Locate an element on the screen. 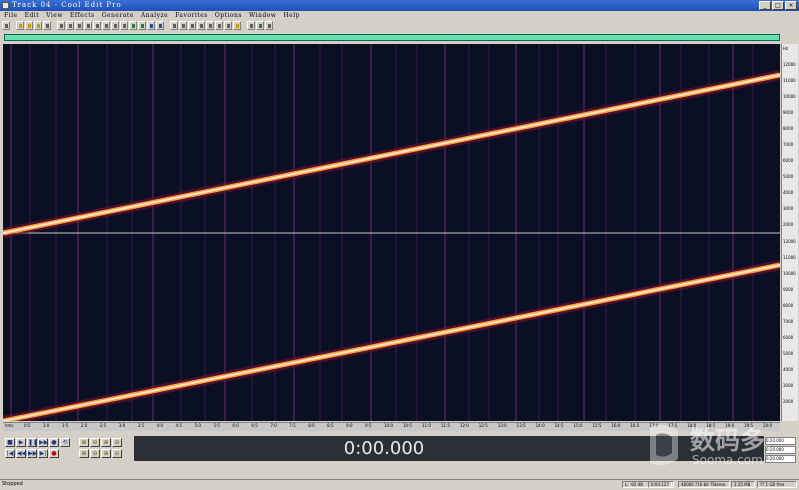  paste-new-icon is located at coordinates (106, 25).